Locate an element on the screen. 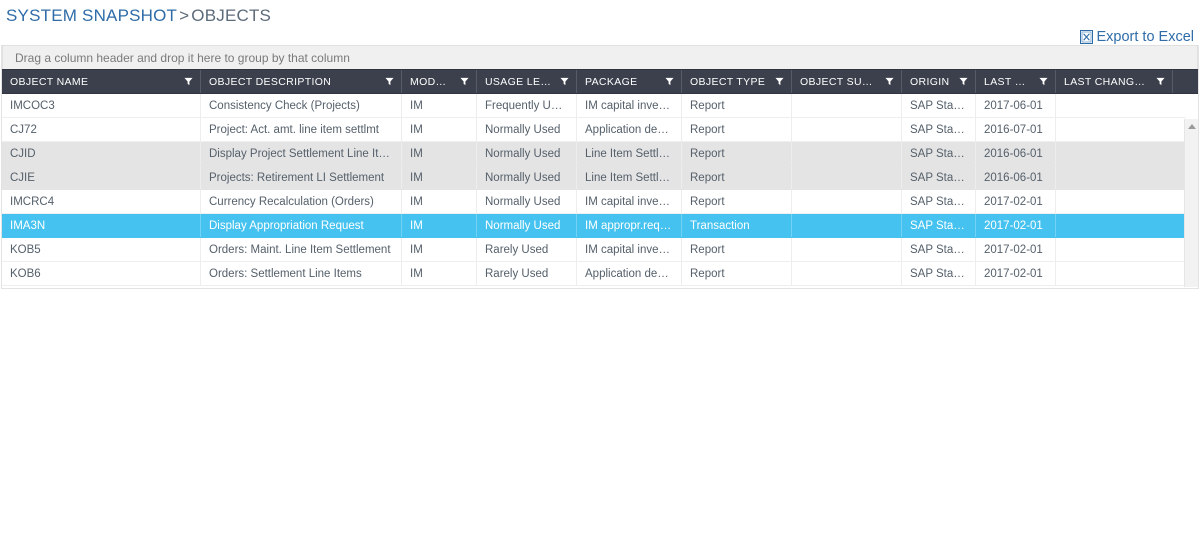 This screenshot has width=1200, height=554. column-header-object-name: OBJECT NAME is located at coordinates (101, 81).